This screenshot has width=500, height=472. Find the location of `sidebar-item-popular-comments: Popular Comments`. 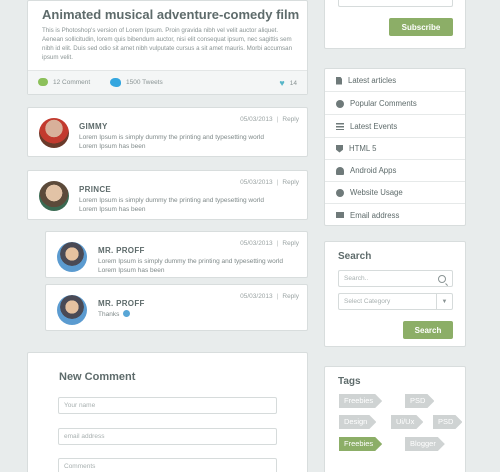

sidebar-item-popular-comments: Popular Comments is located at coordinates (395, 104).